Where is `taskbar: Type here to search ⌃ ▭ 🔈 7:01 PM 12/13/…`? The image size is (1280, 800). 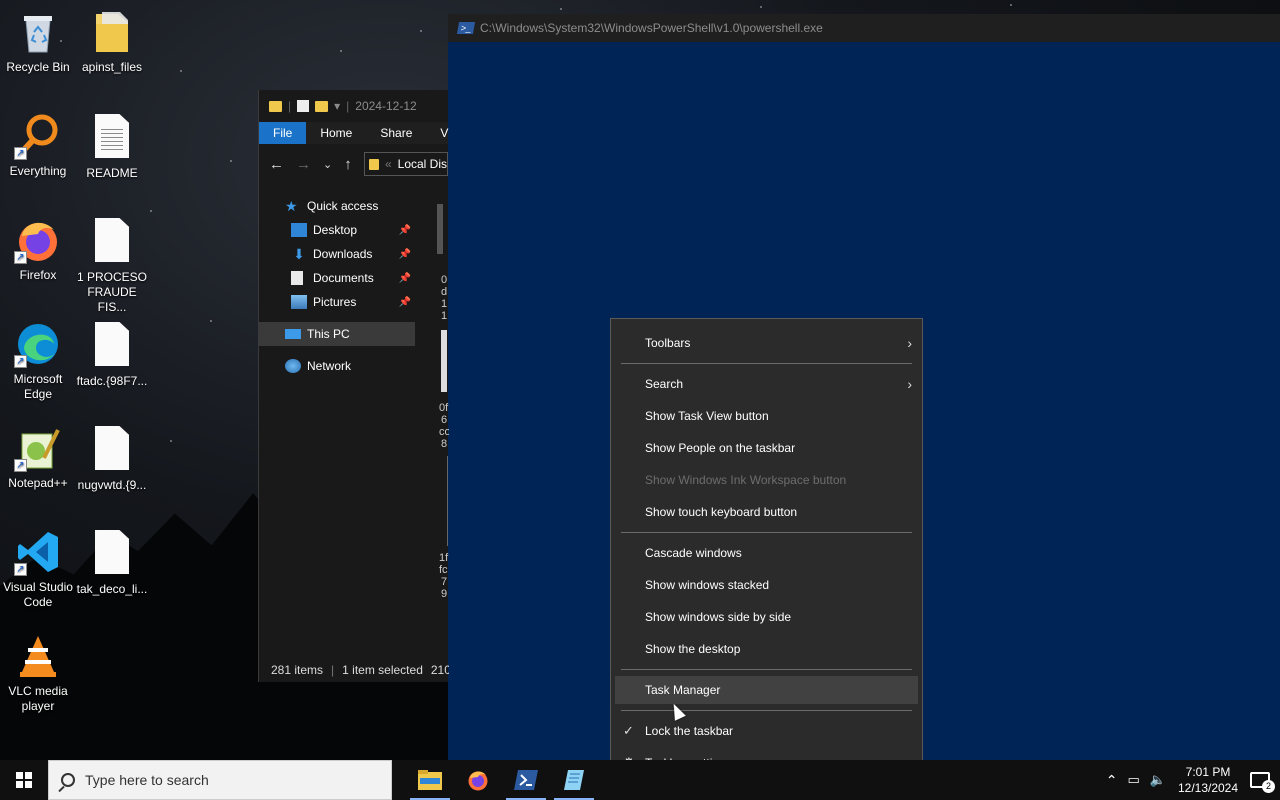 taskbar: Type here to search ⌃ ▭ 🔈 7:01 PM 12/13/… is located at coordinates (640, 780).